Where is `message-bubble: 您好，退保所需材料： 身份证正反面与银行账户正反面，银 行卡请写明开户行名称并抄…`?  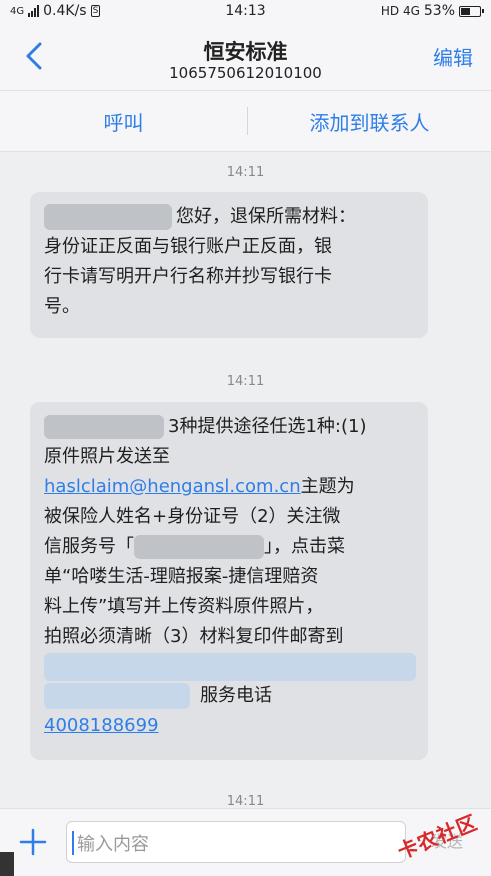
message-bubble: 您好，退保所需材料： 身份证正反面与银行账户正反面，银 行卡请写明开户行名称并抄… is located at coordinates (229, 265).